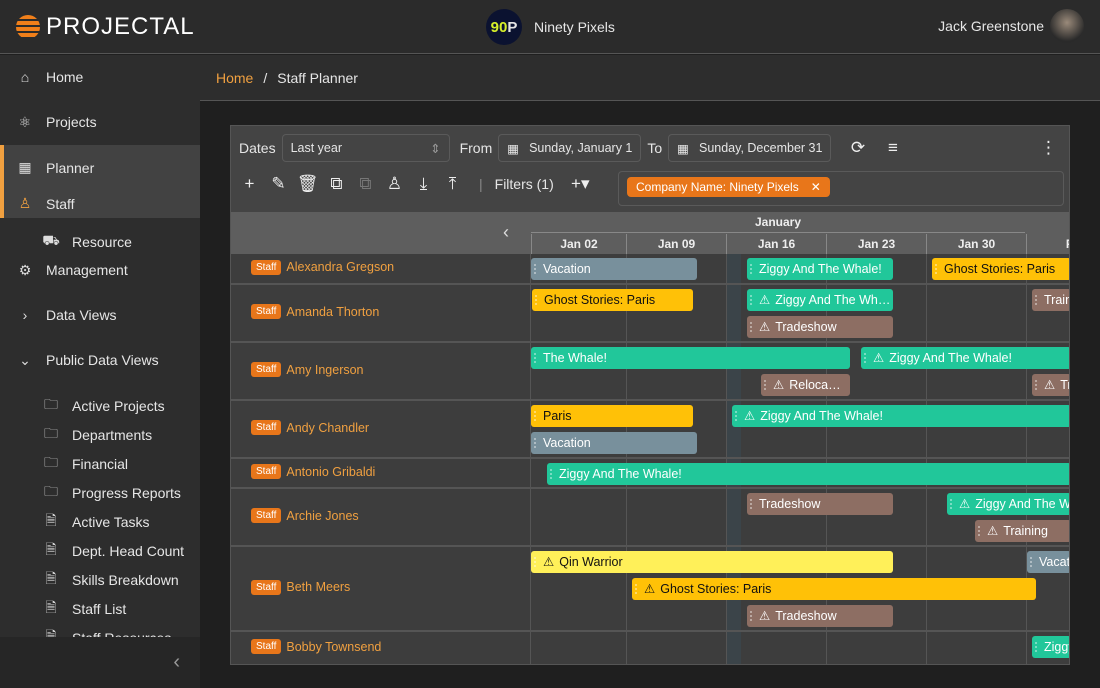 The image size is (1100, 688). I want to click on sidebar-item-public-data-views: ⌄ Public Data Views, so click(100, 360).